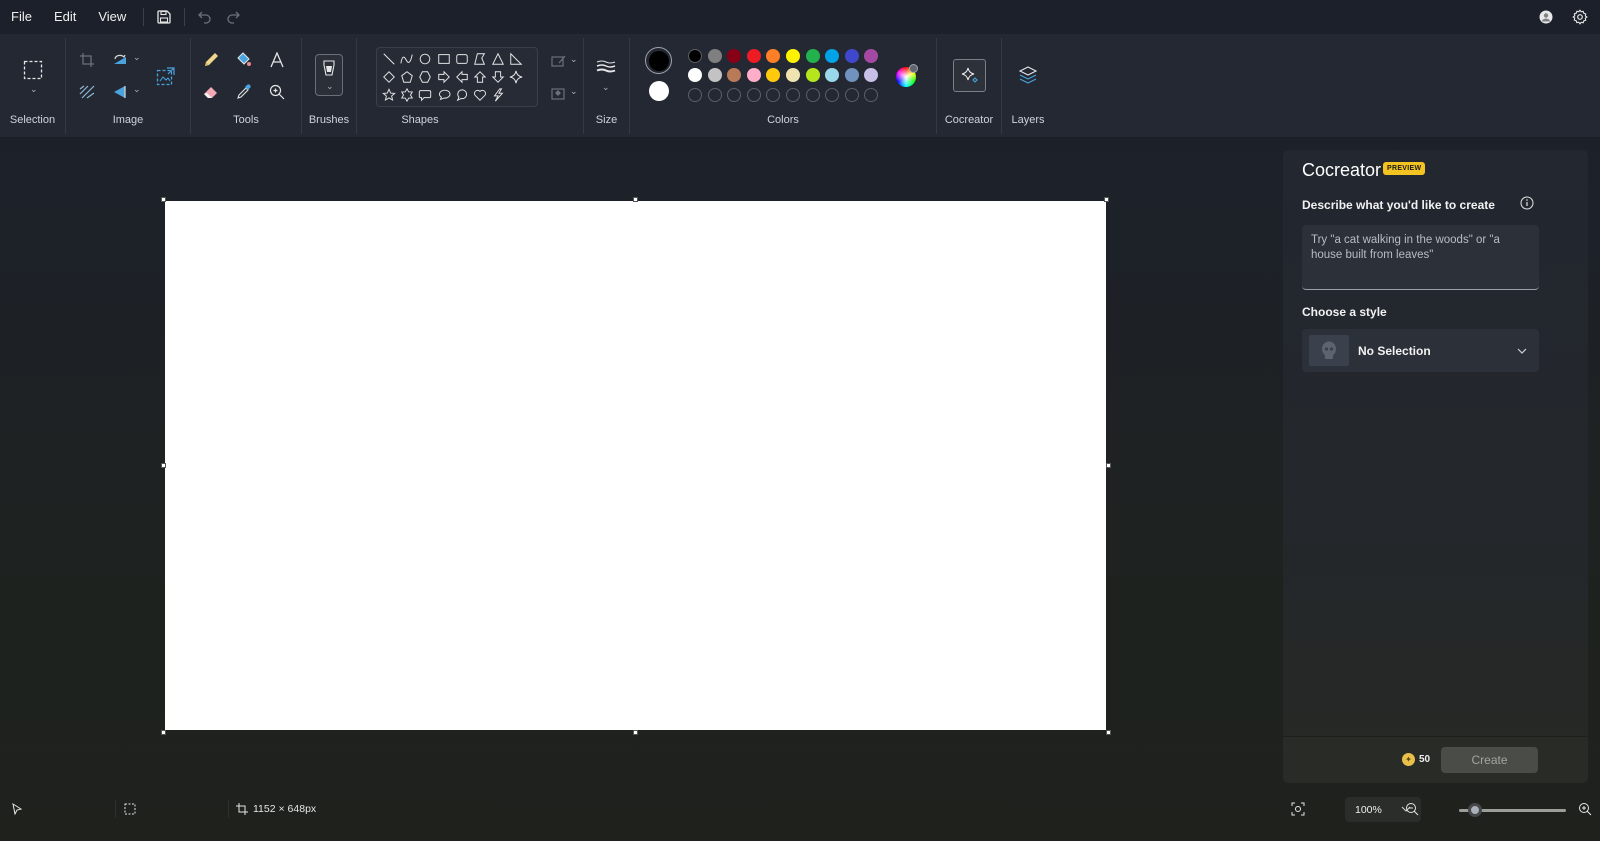  Describe the element at coordinates (1108, 732) in the screenshot. I see `resize-handle-bottom-right` at that location.